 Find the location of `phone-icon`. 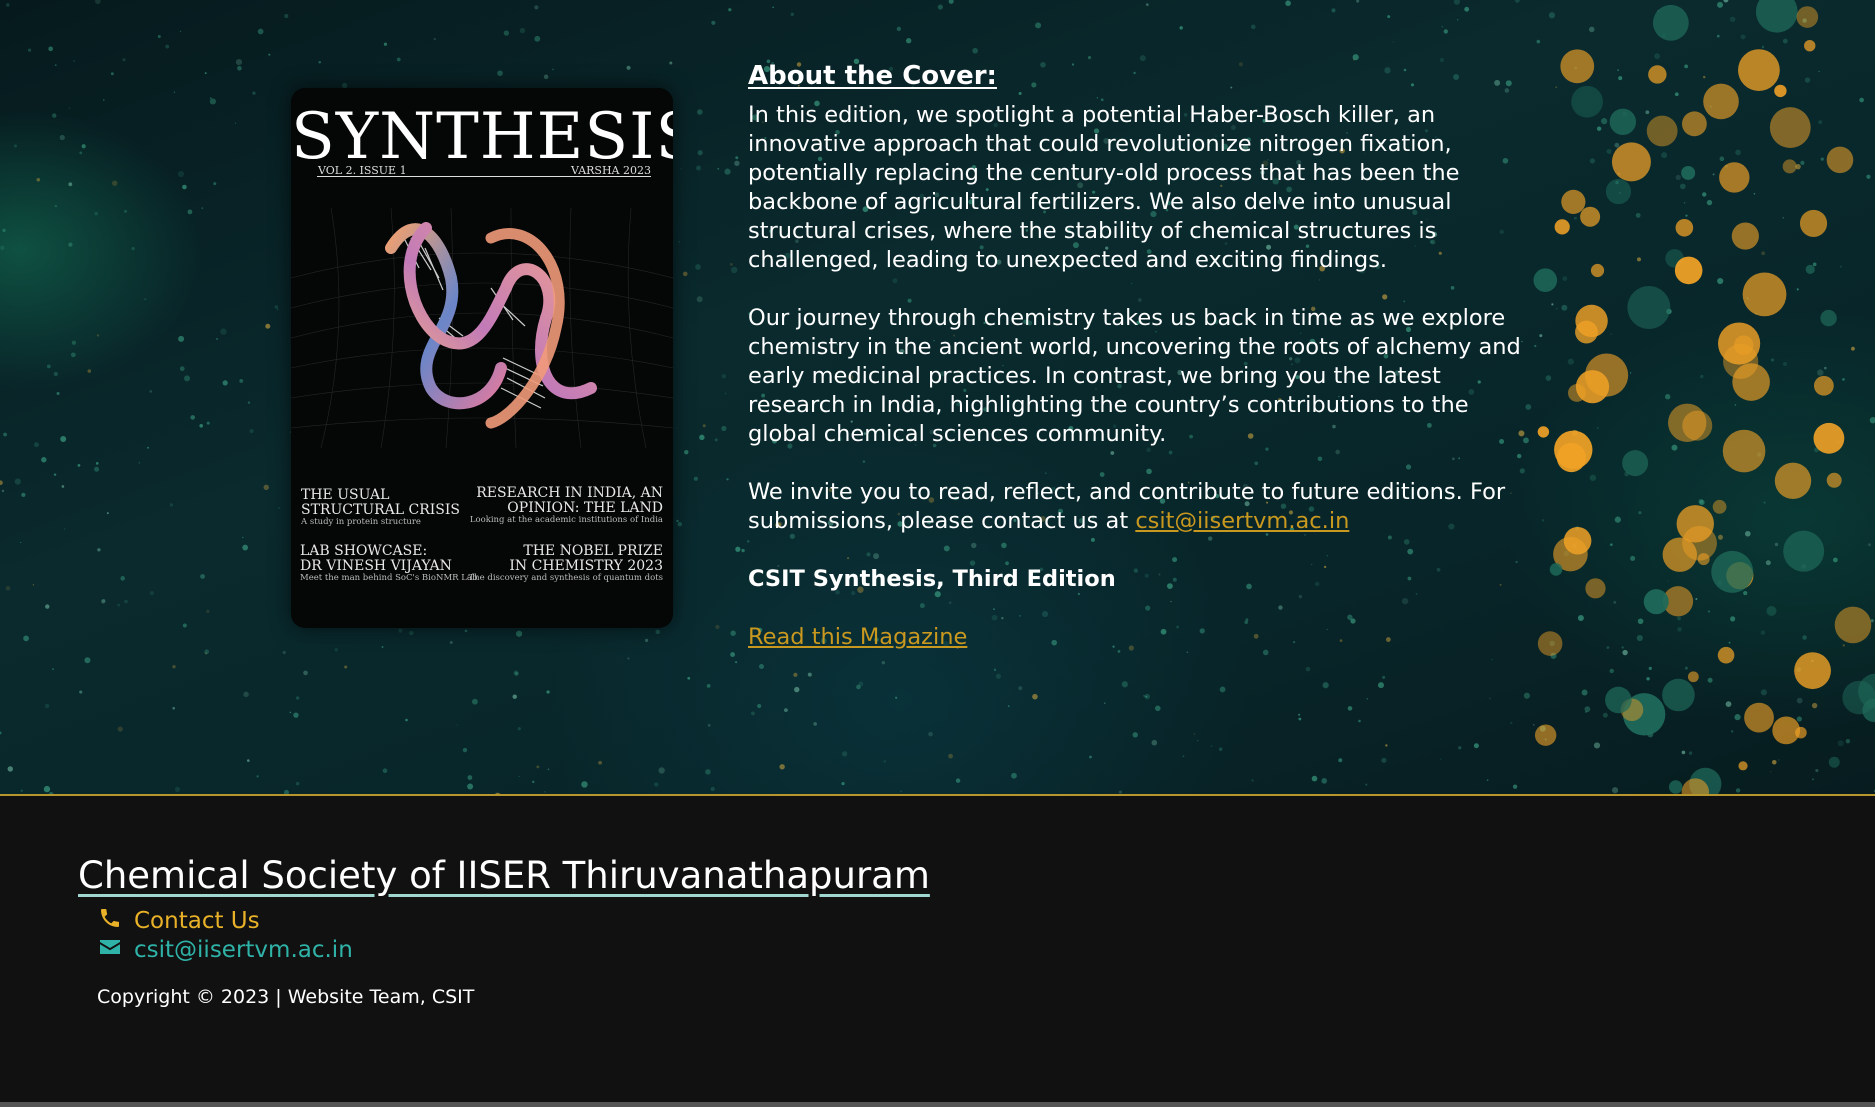

phone-icon is located at coordinates (110, 921).